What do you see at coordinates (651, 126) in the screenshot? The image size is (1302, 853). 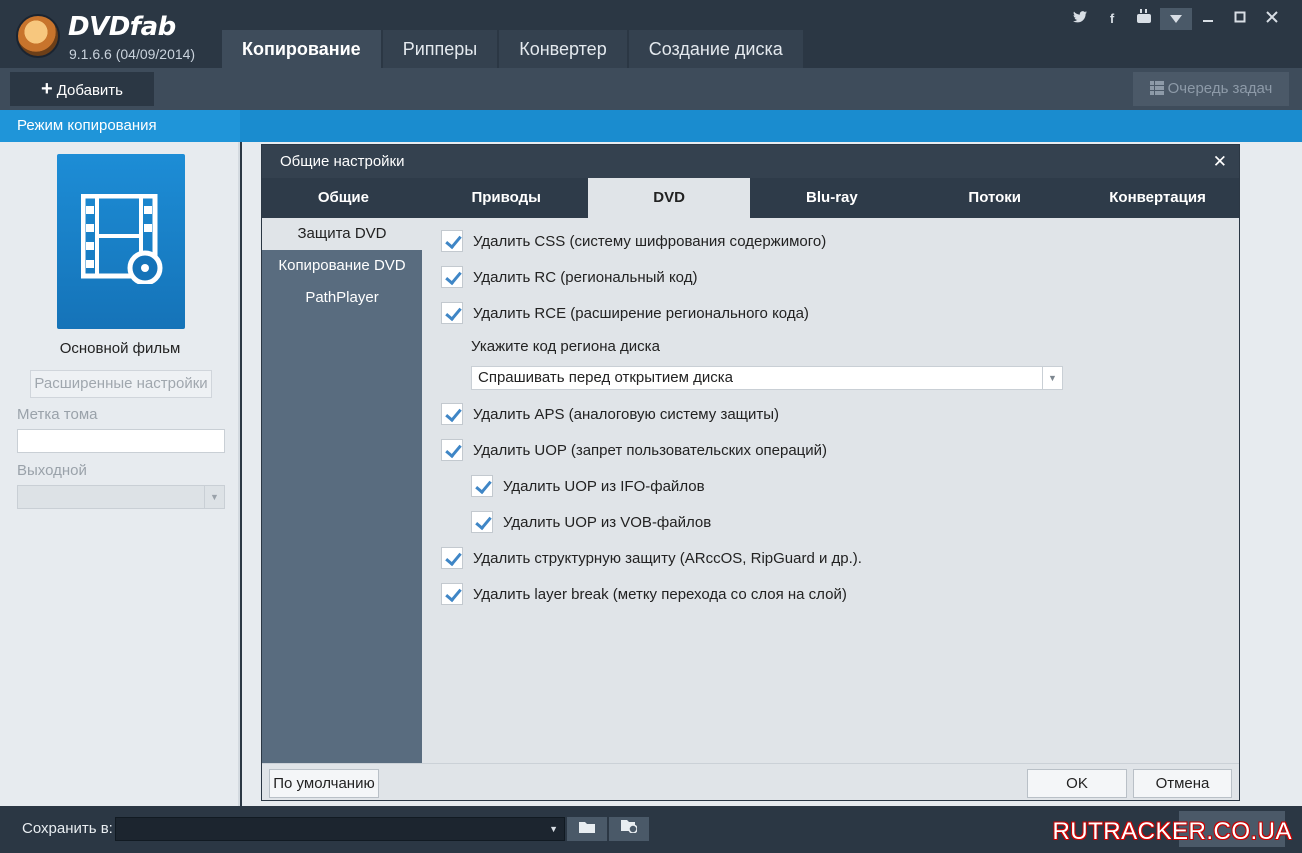 I see `mode-bar: Режим копирования` at bounding box center [651, 126].